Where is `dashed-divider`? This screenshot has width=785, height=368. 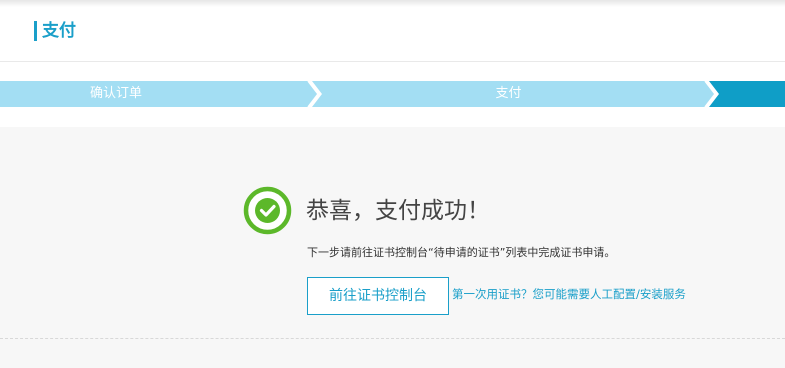 dashed-divider is located at coordinates (392, 338).